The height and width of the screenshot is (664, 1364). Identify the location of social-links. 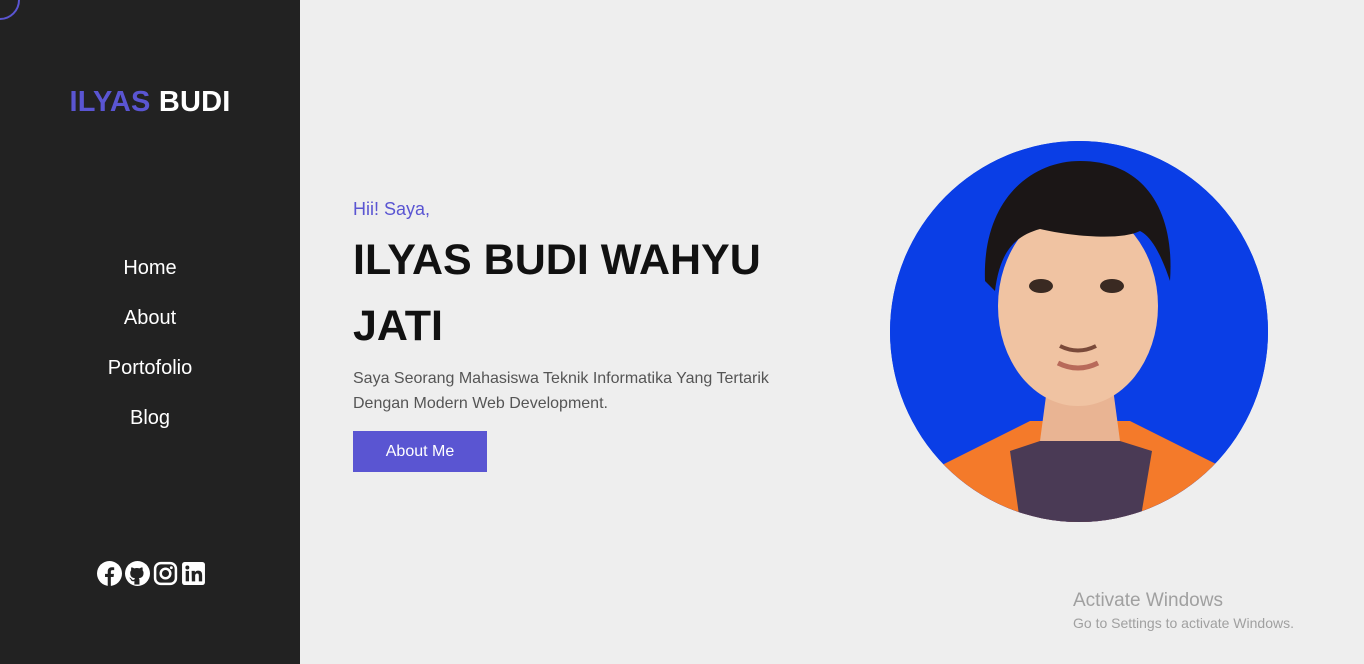
(151, 573).